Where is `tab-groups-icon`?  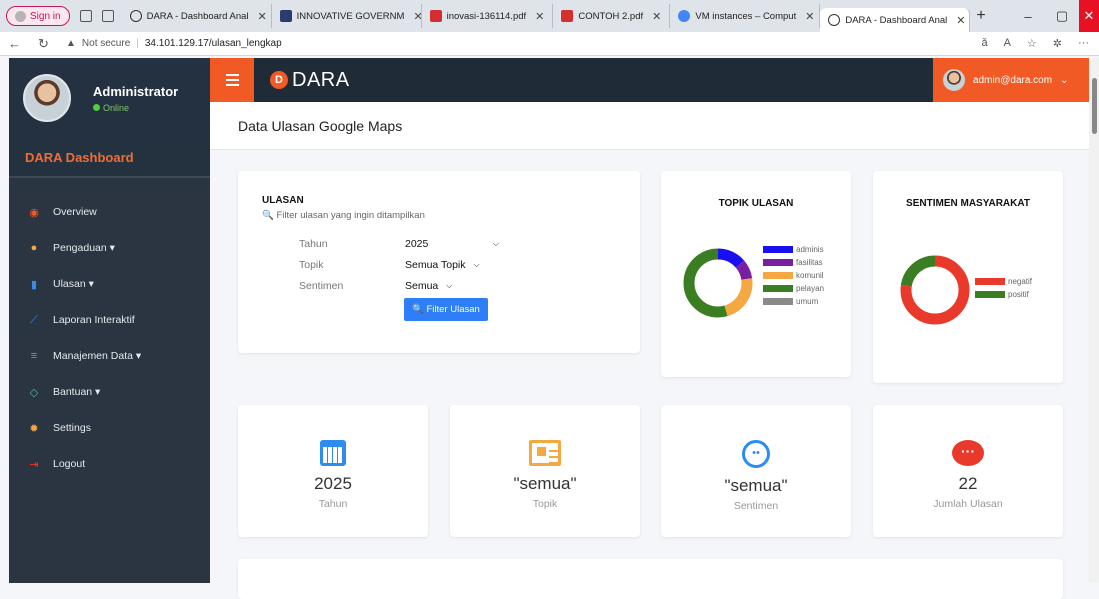 tab-groups-icon is located at coordinates (107, 16).